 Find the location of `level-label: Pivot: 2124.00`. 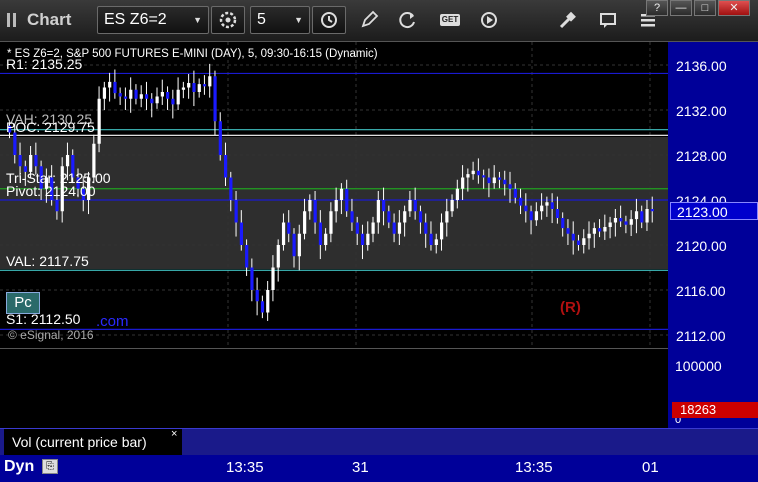

level-label: Pivot: 2124.00 is located at coordinates (51, 191).